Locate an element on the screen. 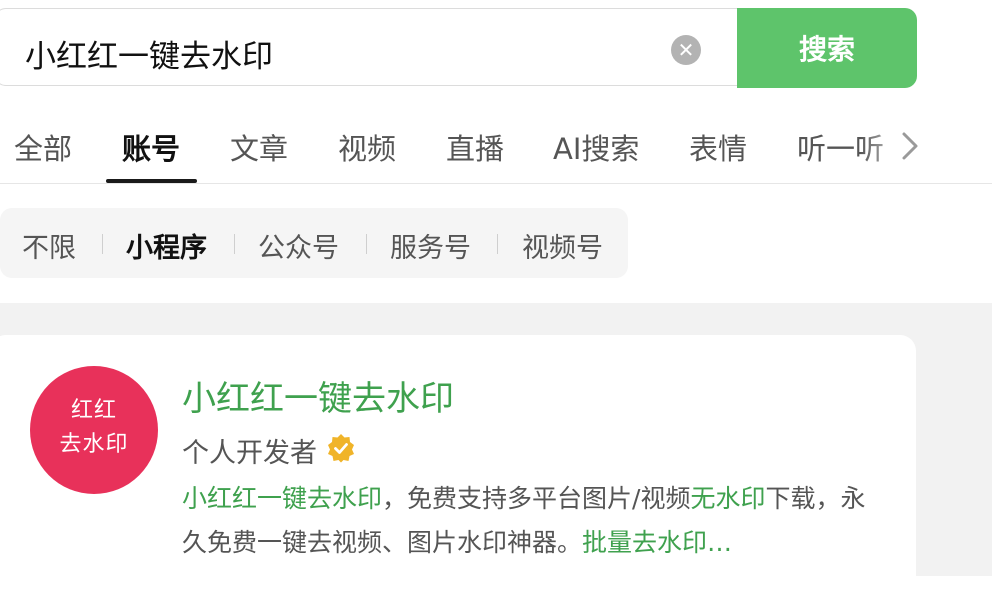 This screenshot has height=595, width=992. filter-service-account: 服务号 is located at coordinates (430, 245).